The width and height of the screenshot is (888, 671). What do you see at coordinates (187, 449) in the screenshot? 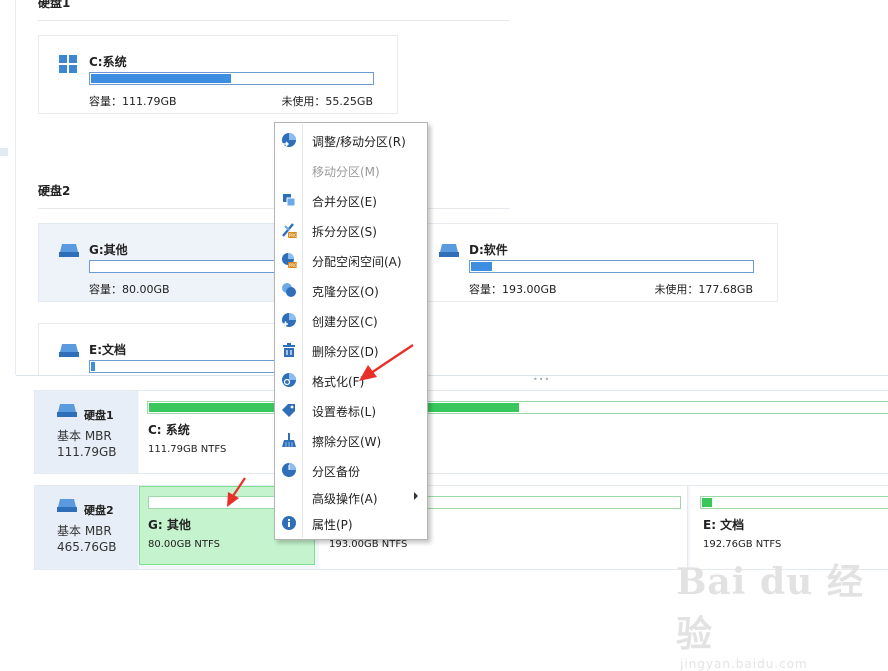
I see `segment-info: 111.79GB NTFS` at bounding box center [187, 449].